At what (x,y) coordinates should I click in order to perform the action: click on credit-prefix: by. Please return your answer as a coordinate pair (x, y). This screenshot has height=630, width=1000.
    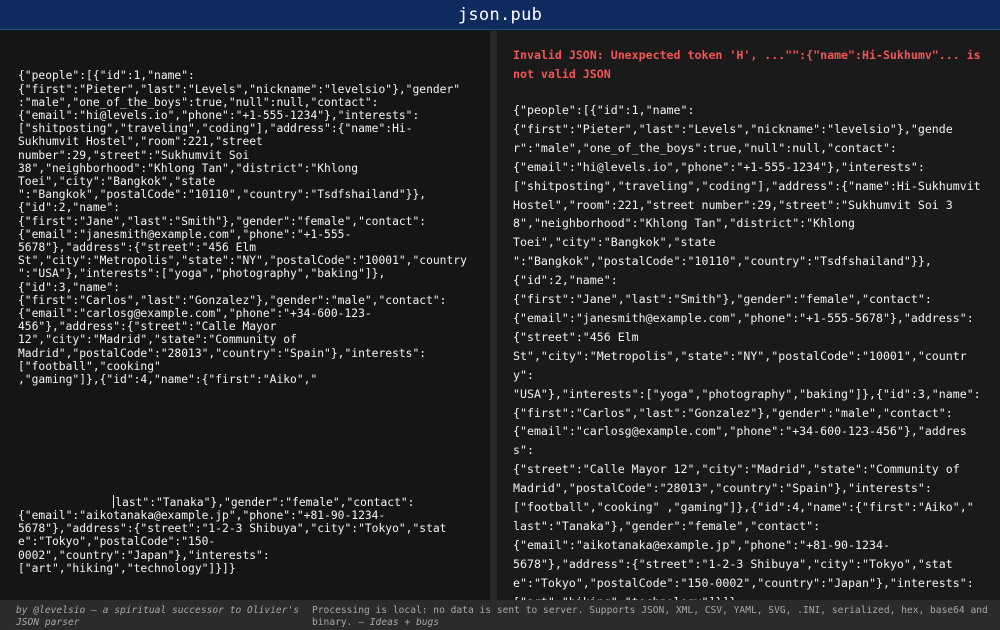
    Looking at the image, I should click on (25, 610).